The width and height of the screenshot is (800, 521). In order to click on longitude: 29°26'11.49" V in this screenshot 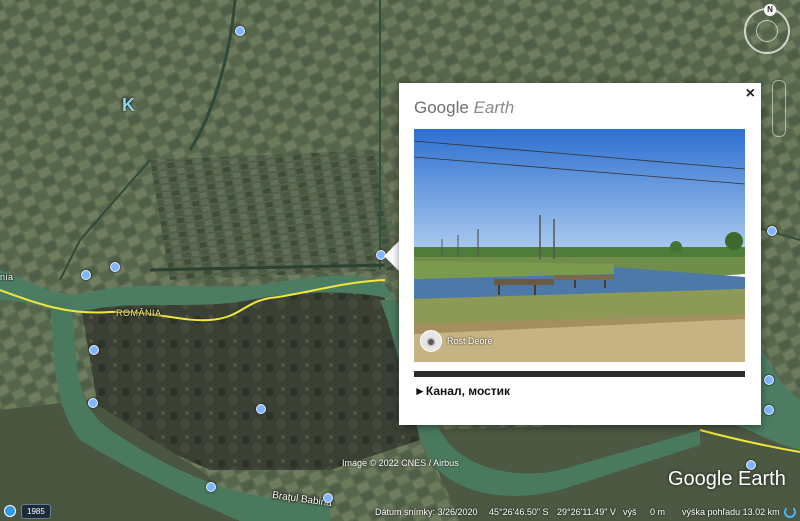, I will do `click(586, 512)`.